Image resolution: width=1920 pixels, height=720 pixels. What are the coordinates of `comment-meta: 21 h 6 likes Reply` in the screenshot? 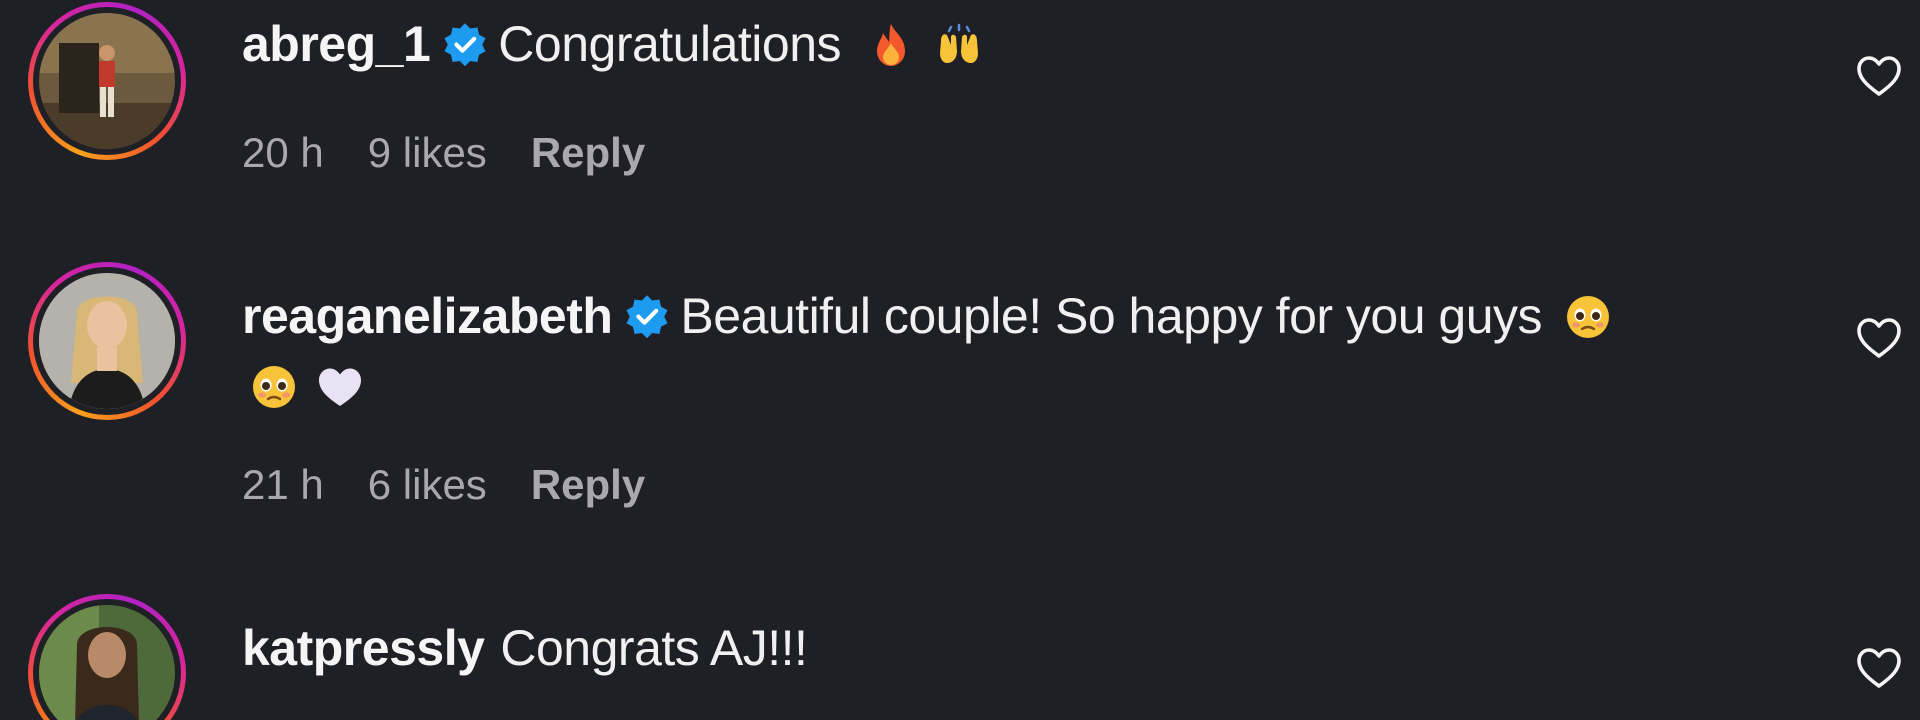 It's located at (465, 485).